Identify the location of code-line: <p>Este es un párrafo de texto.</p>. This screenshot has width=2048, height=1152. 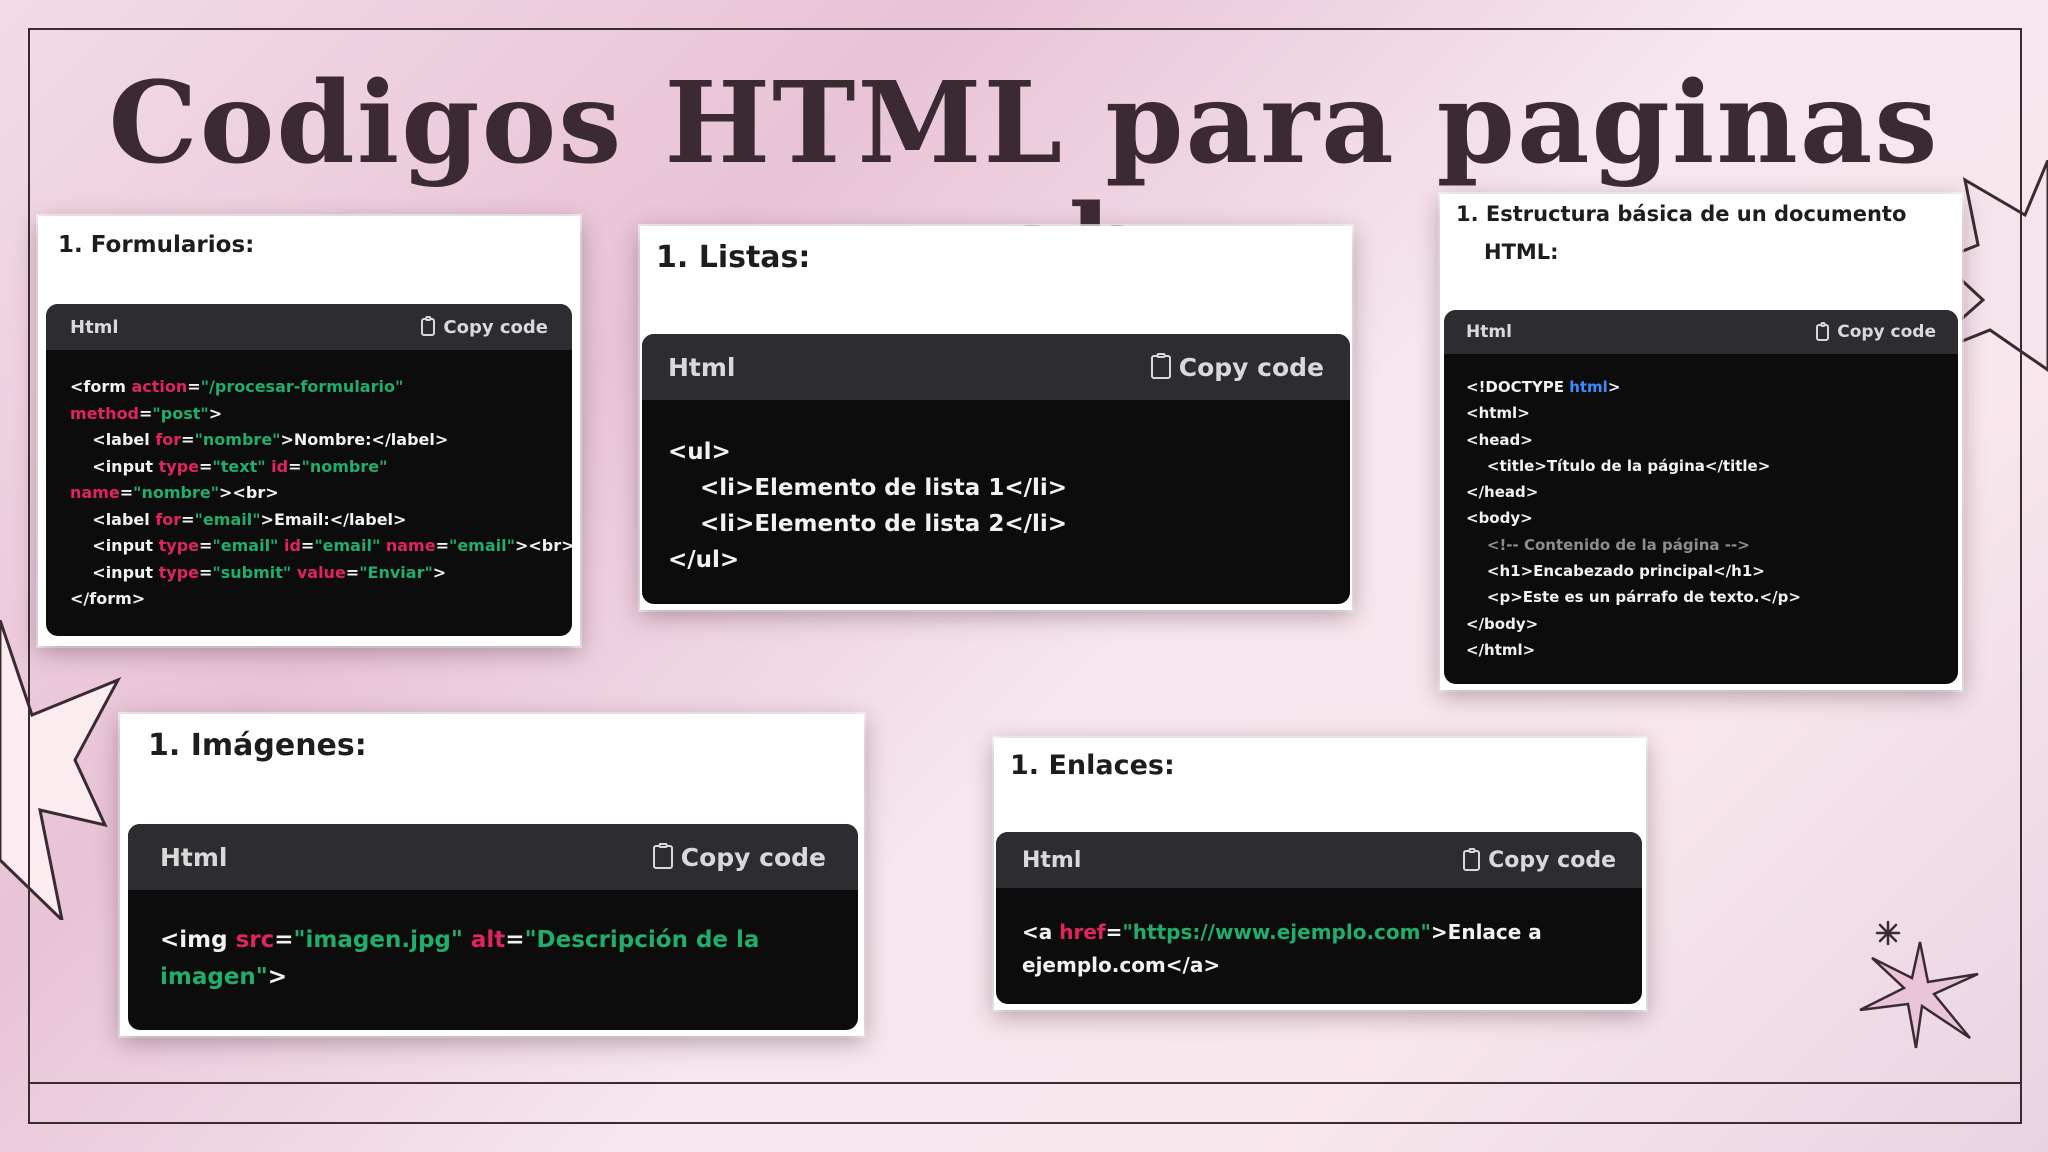
(1633, 597).